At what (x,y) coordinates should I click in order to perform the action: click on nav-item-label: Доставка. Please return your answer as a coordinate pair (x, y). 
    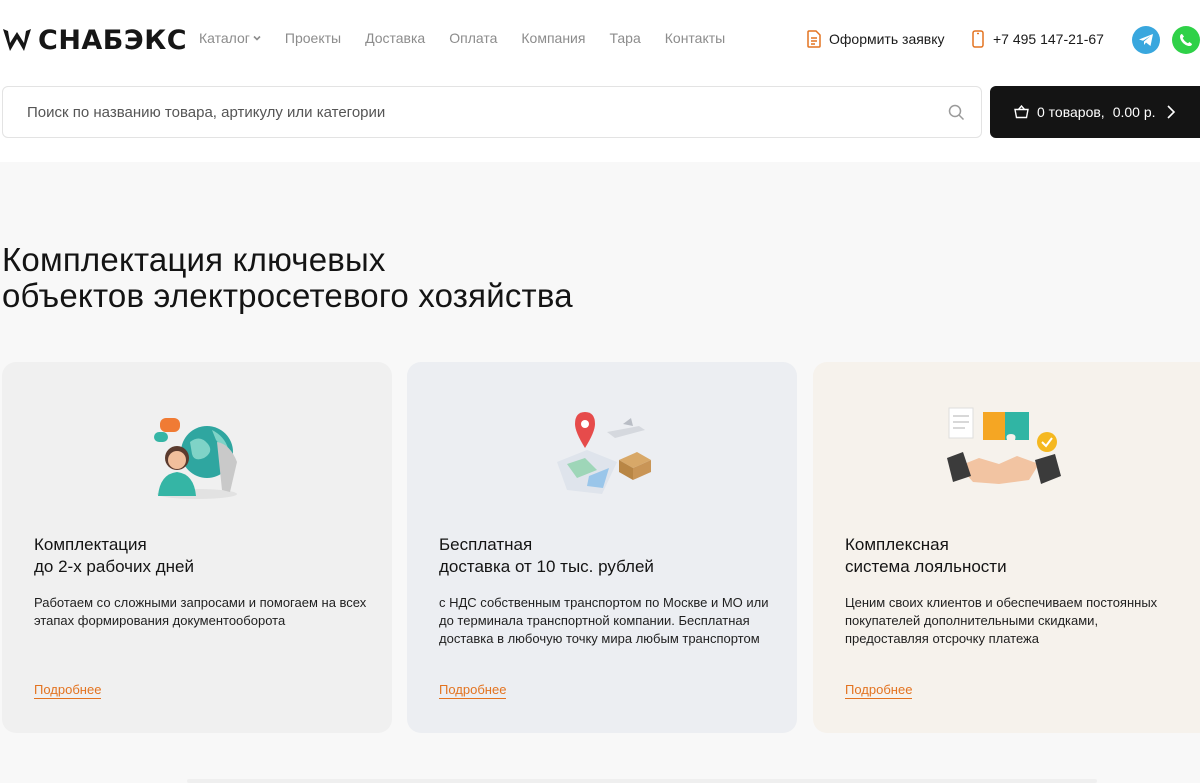
    Looking at the image, I should click on (395, 38).